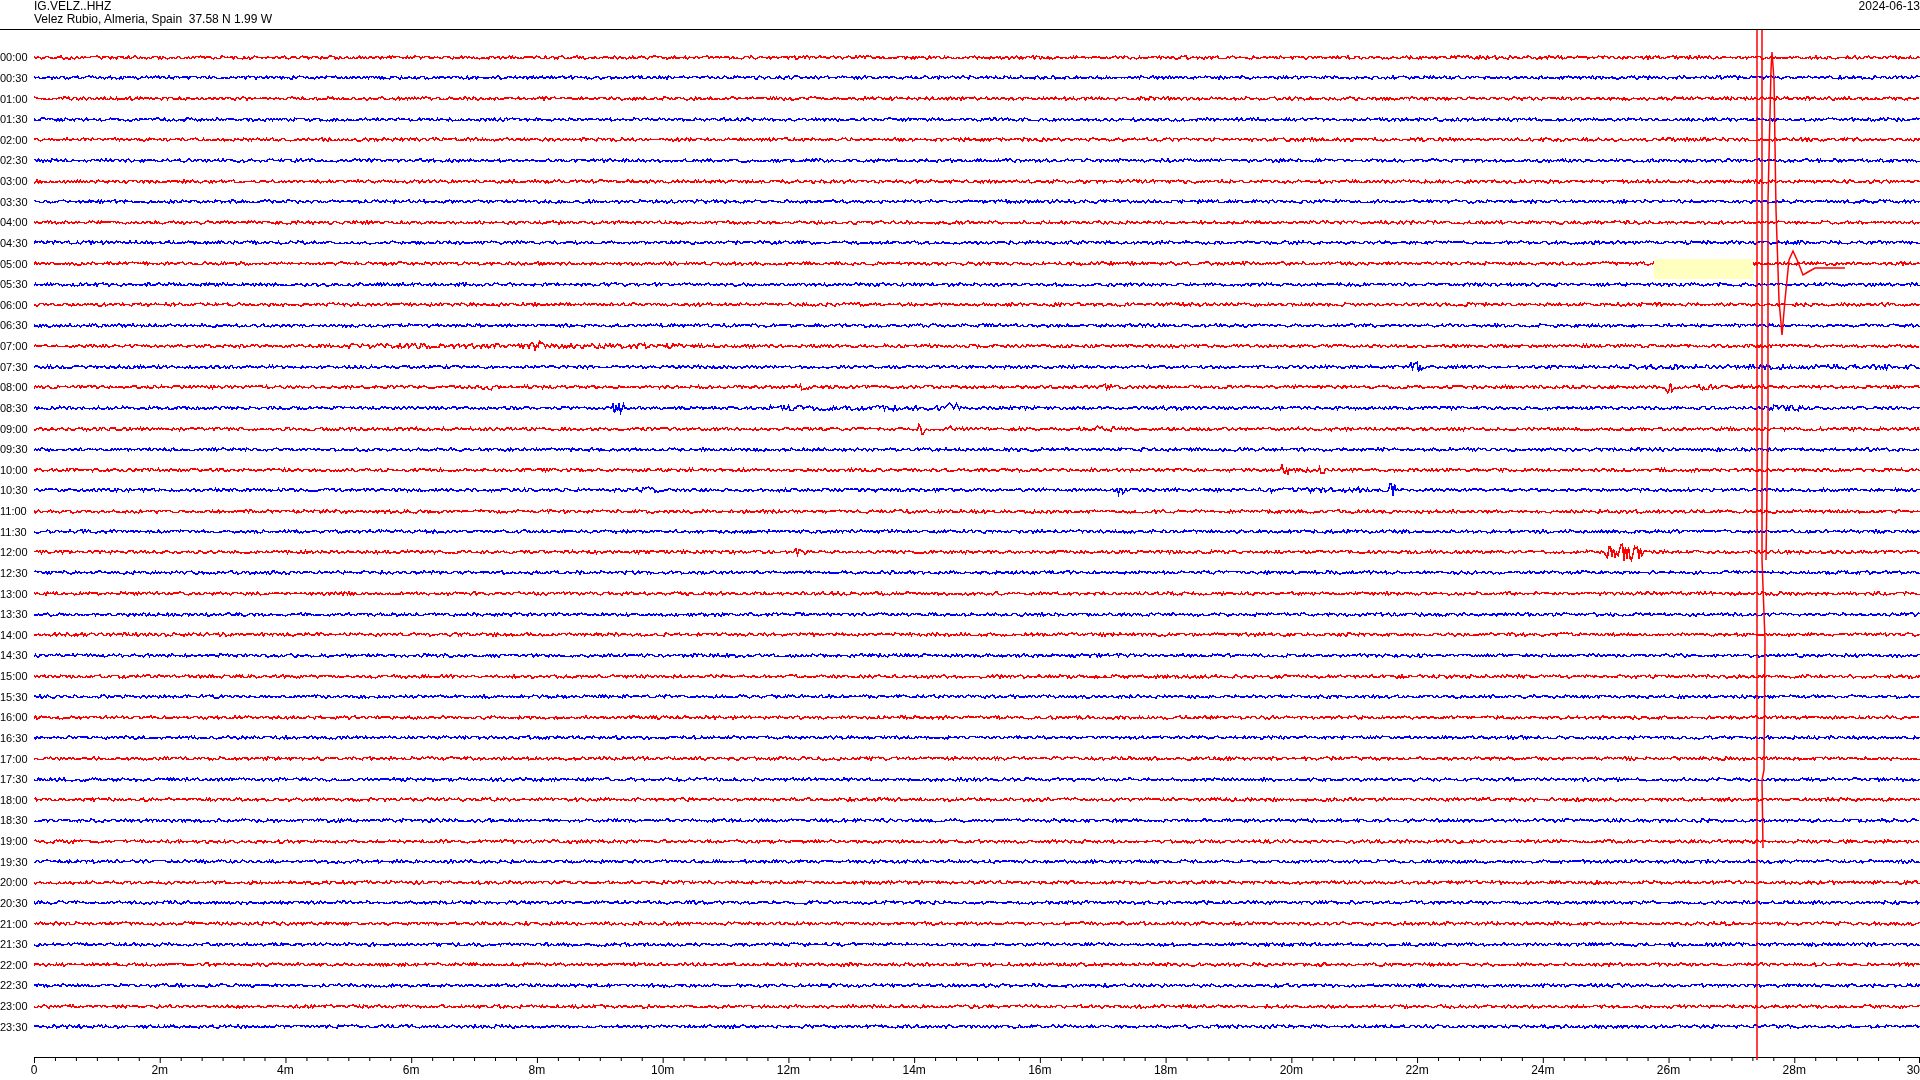 The width and height of the screenshot is (1920, 1080). What do you see at coordinates (14, 77) in the screenshot?
I see `time-label: 00:30` at bounding box center [14, 77].